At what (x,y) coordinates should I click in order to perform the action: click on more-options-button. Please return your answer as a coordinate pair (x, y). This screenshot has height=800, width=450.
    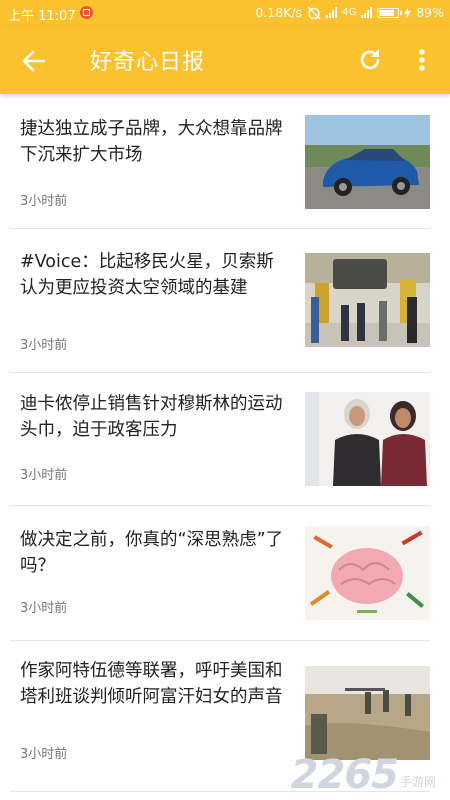
    Looking at the image, I should click on (422, 60).